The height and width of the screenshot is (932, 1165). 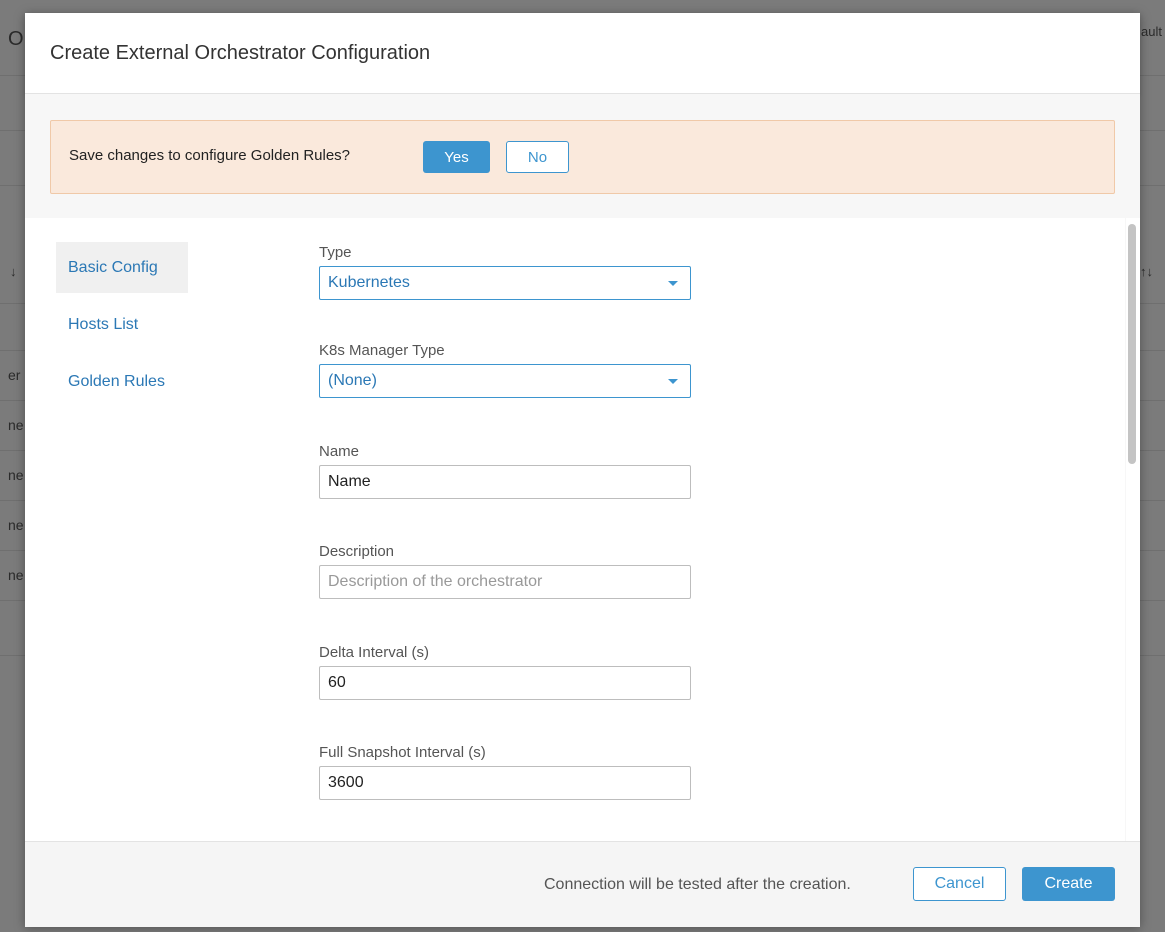 What do you see at coordinates (352, 380) in the screenshot?
I see `k8s-manager-type-value: (None)` at bounding box center [352, 380].